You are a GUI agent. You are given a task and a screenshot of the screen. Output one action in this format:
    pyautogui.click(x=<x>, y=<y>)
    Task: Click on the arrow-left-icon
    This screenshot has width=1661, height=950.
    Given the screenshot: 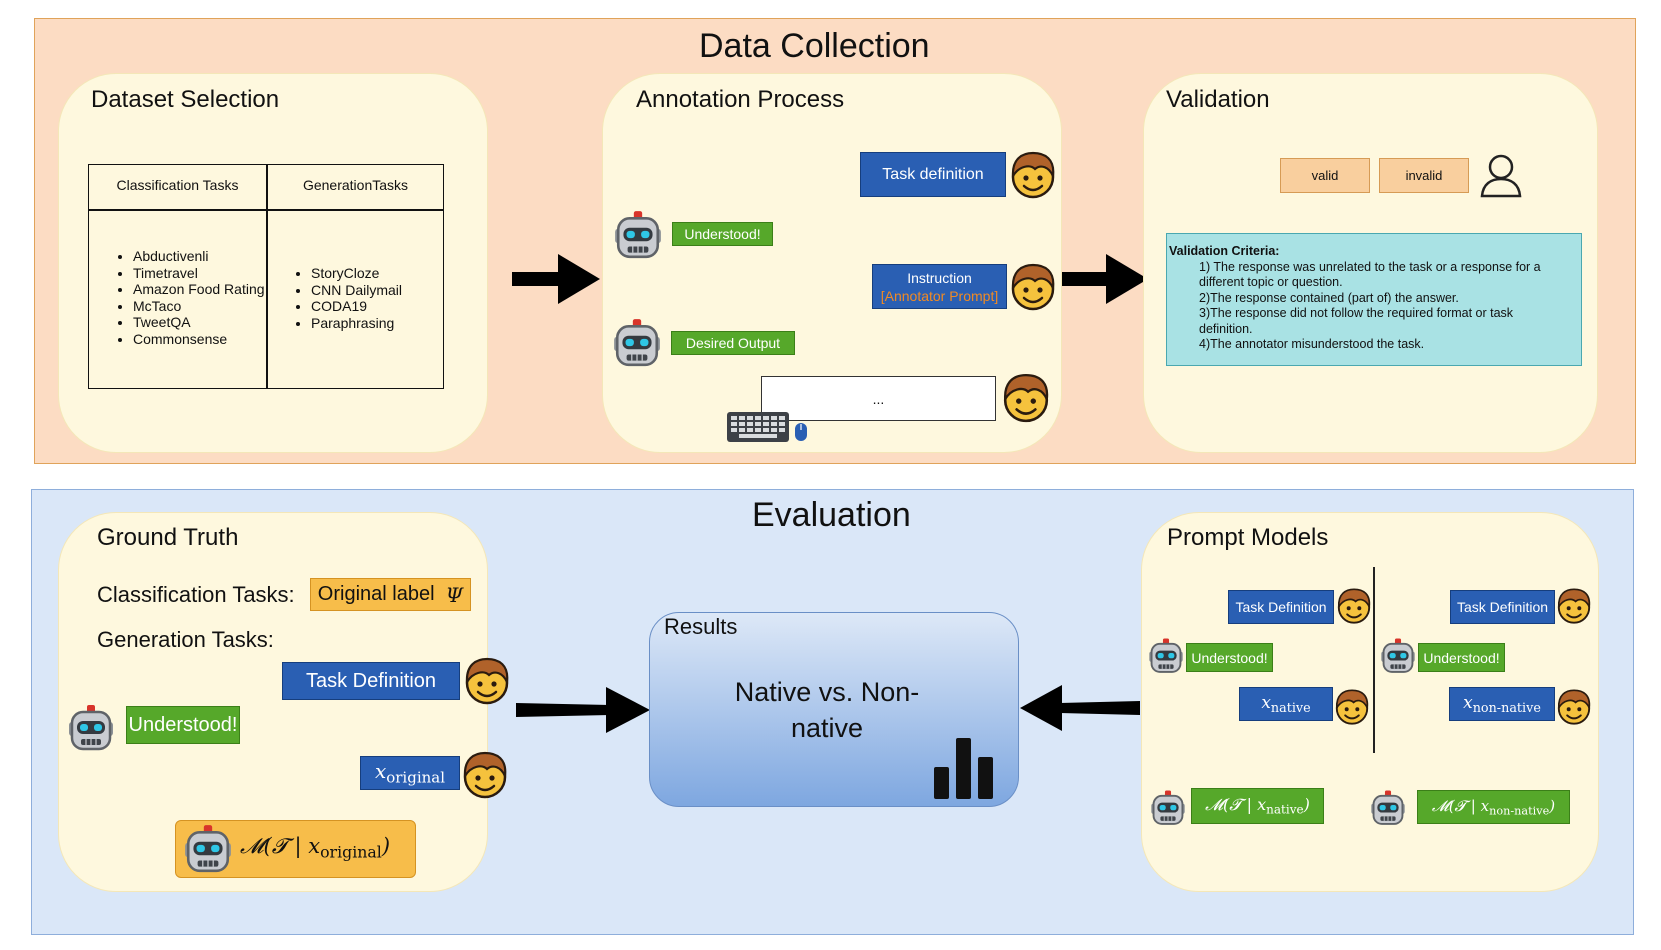 What is the action you would take?
    pyautogui.click(x=1080, y=708)
    